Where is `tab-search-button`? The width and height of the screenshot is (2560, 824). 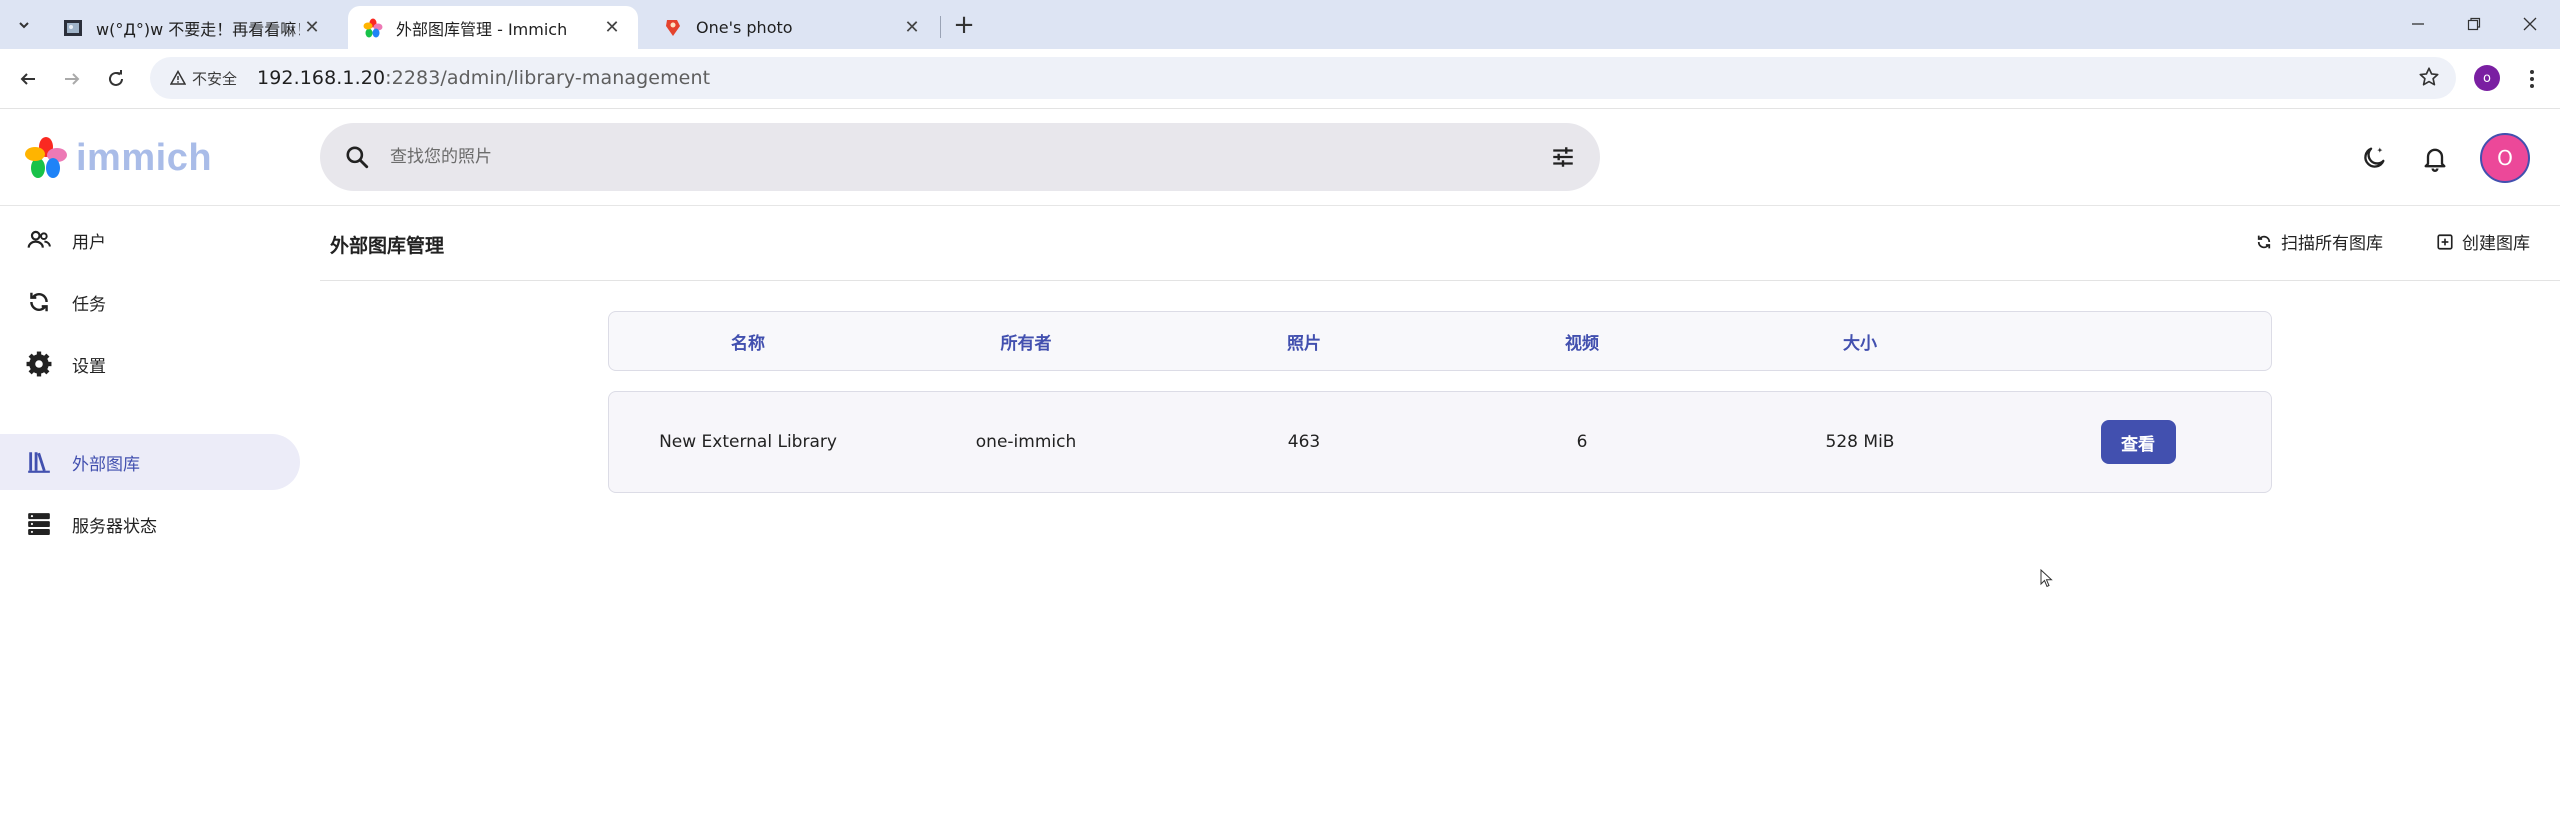
tab-search-button is located at coordinates (24, 25).